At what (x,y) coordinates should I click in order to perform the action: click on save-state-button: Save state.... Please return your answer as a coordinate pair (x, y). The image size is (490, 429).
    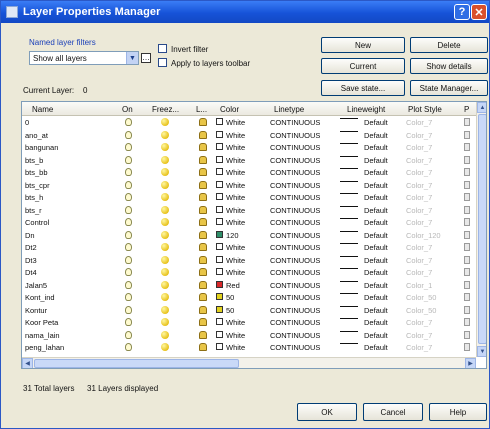
    Looking at the image, I should click on (363, 88).